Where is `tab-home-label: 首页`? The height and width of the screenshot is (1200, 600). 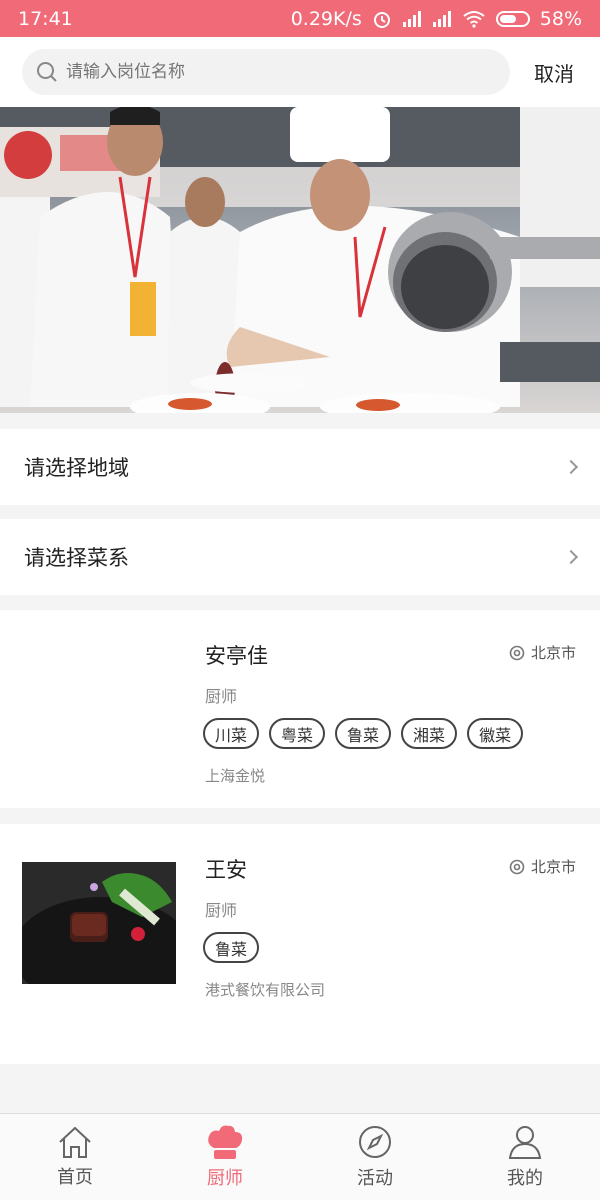
tab-home-label: 首页 is located at coordinates (75, 1177).